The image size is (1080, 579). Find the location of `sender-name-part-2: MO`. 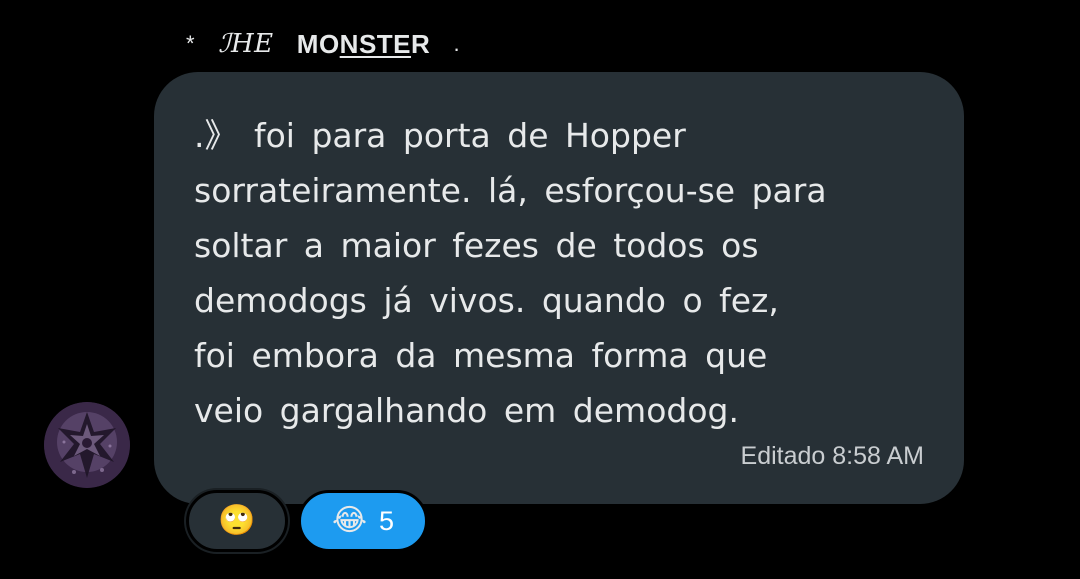

sender-name-part-2: MO is located at coordinates (318, 43).